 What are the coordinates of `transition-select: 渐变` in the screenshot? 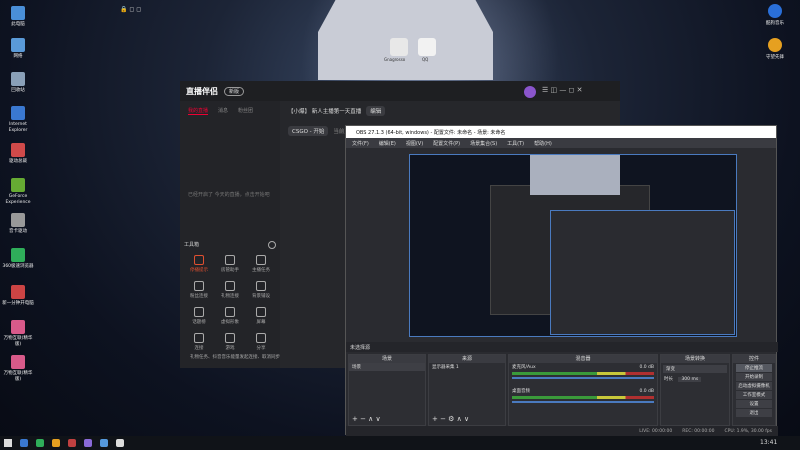 It's located at (695, 369).